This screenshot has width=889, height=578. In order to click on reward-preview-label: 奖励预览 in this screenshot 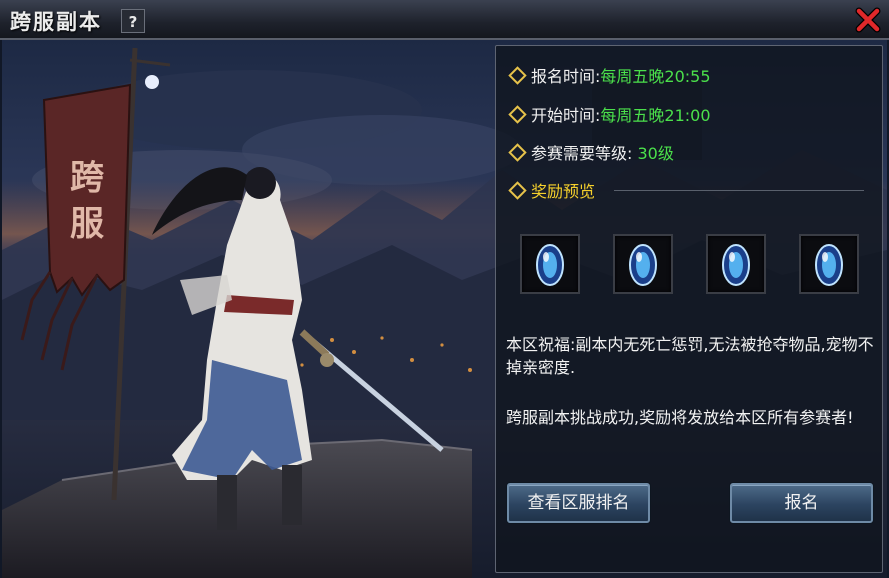, I will do `click(563, 191)`.